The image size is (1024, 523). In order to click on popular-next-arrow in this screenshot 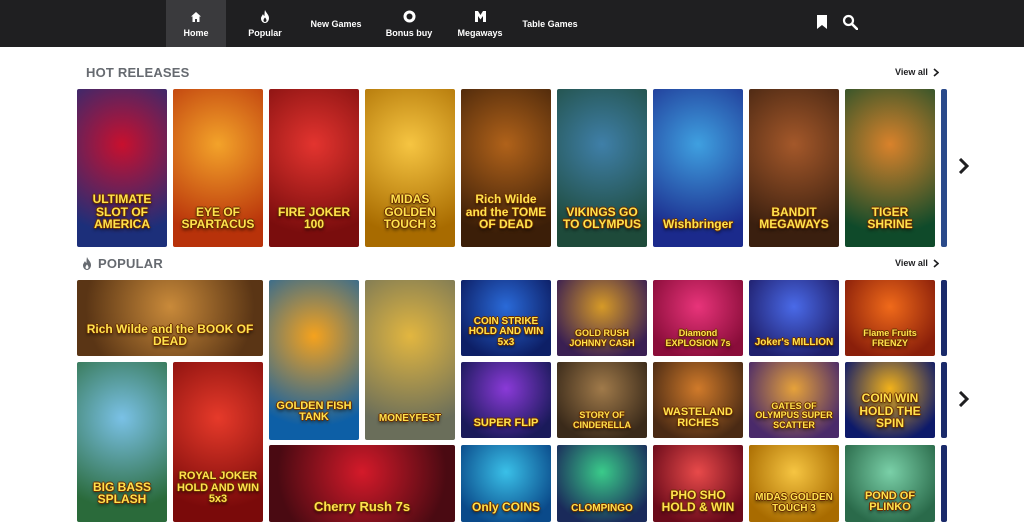, I will do `click(964, 401)`.